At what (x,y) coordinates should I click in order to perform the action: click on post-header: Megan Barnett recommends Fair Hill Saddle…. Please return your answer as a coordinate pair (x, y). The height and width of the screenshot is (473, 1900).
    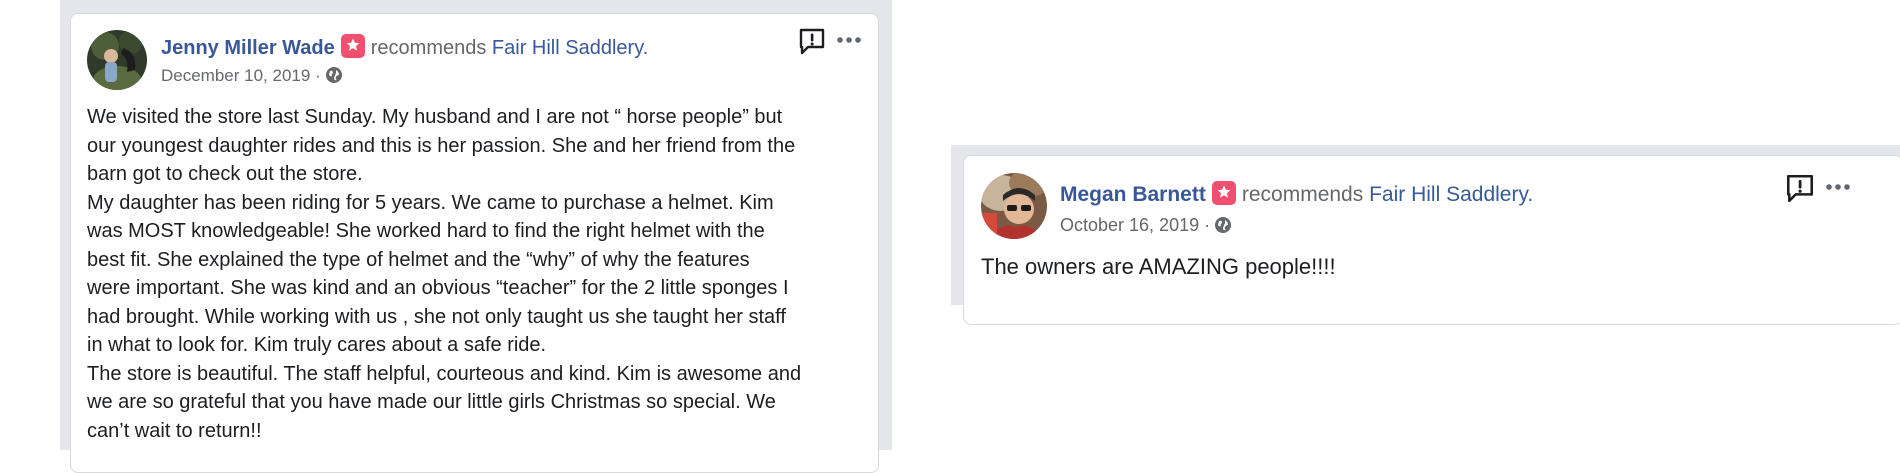
    Looking at the image, I should click on (1296, 194).